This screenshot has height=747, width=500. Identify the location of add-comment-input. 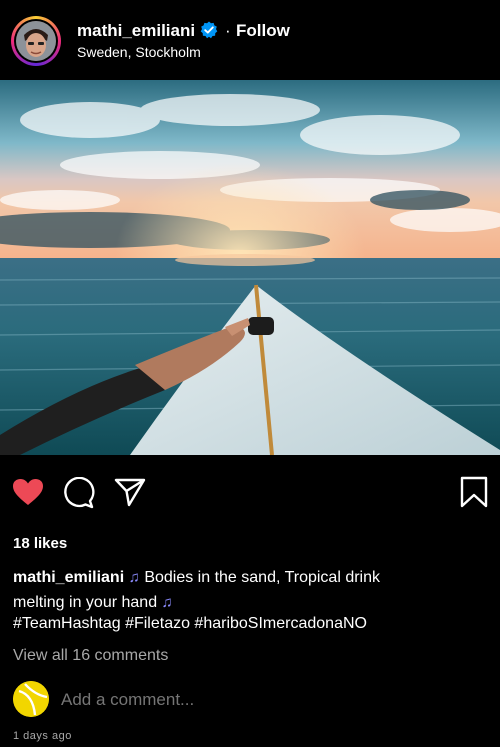
(271, 700).